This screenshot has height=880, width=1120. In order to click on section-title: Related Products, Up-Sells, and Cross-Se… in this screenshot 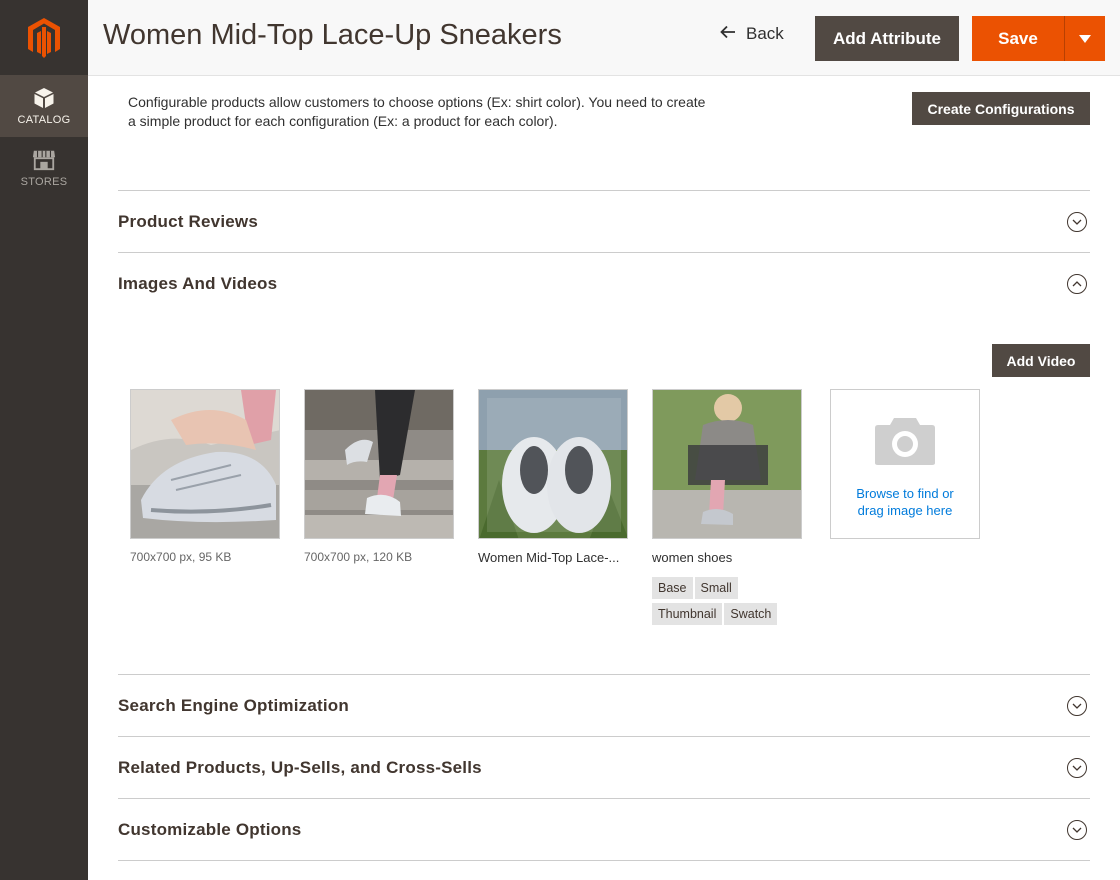, I will do `click(300, 767)`.